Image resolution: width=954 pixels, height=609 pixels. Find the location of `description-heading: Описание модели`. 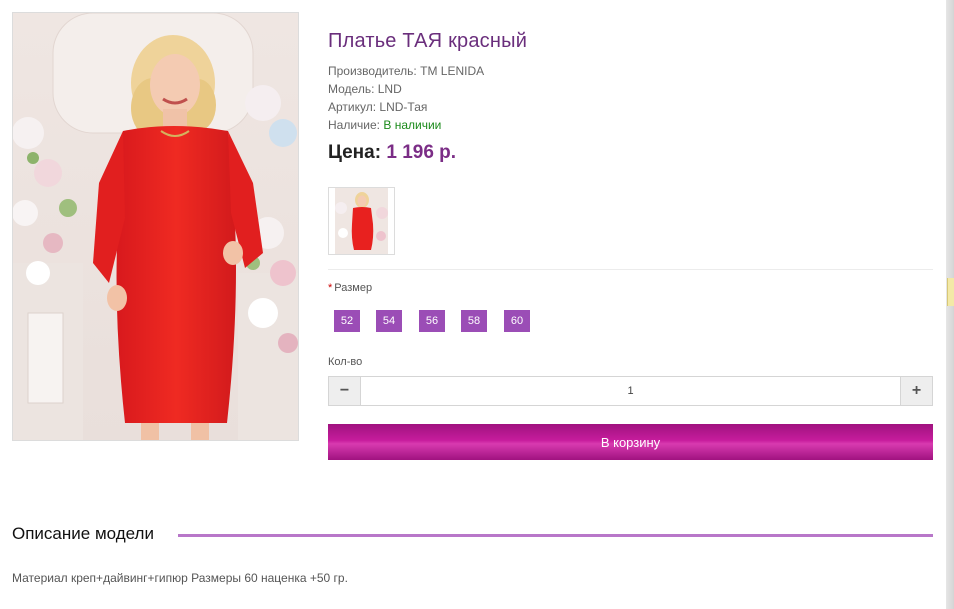

description-heading: Описание модели is located at coordinates (83, 533).